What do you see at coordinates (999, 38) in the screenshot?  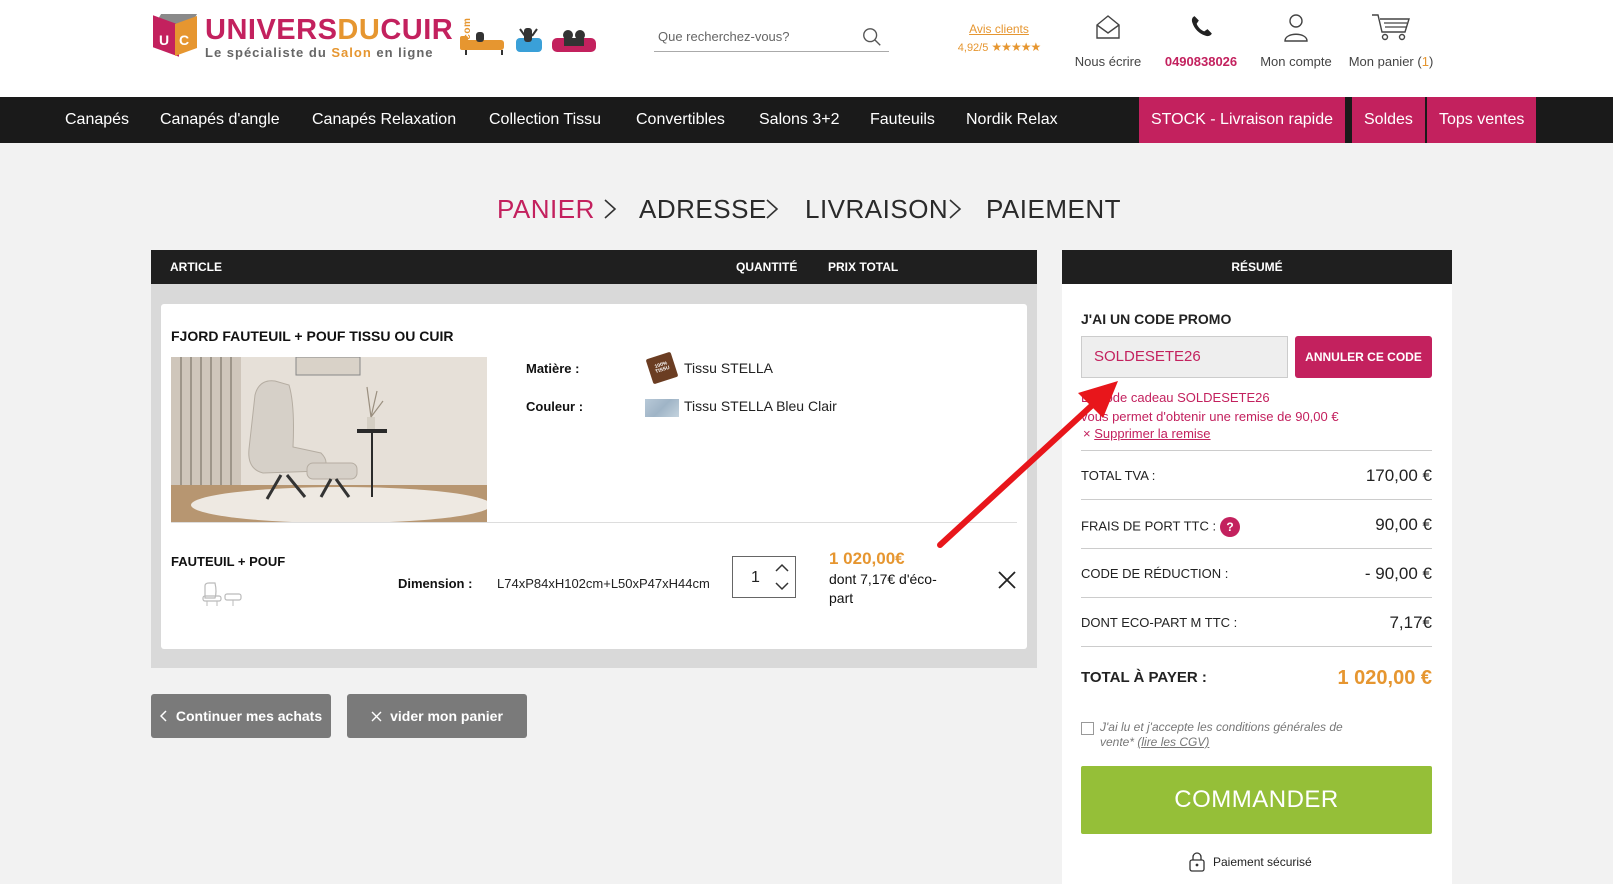 I see `customer-reviews: Avis clients 4,92/5 ★★★★★` at bounding box center [999, 38].